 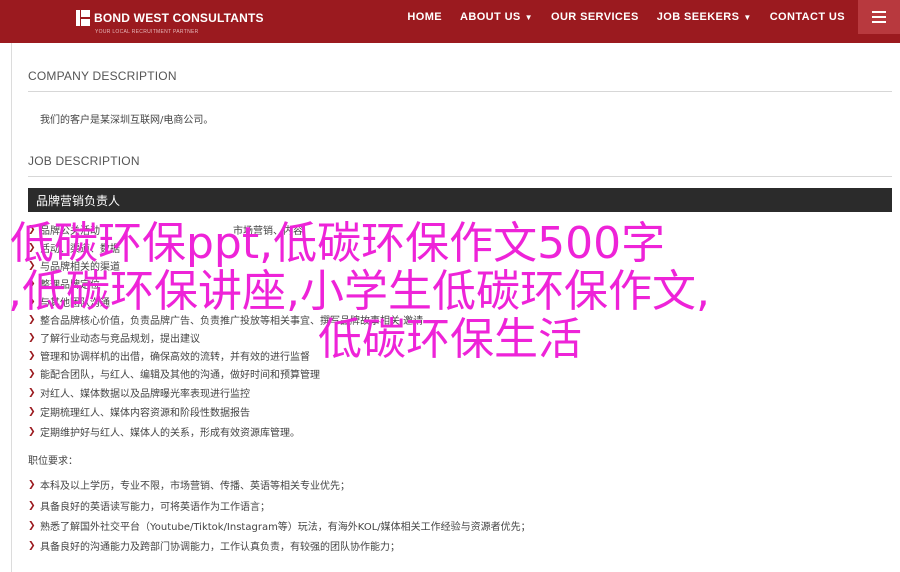 I want to click on nav-about-us-label: ABOUT US, so click(x=490, y=17).